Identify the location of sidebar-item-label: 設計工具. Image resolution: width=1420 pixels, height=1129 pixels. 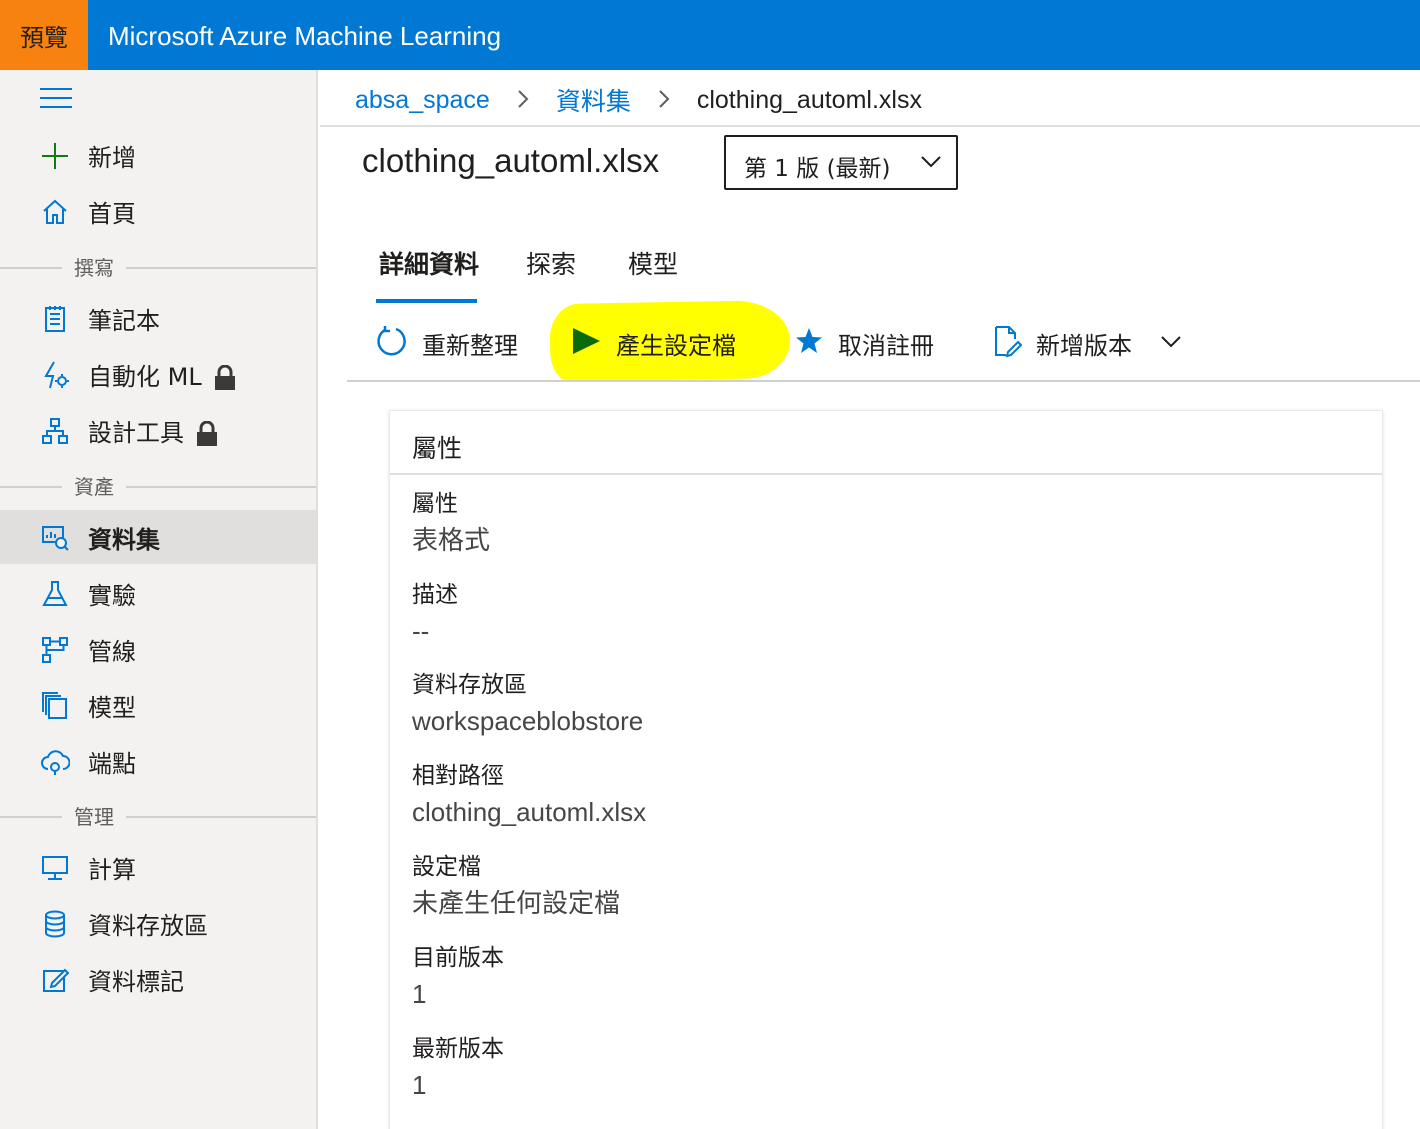
(153, 430).